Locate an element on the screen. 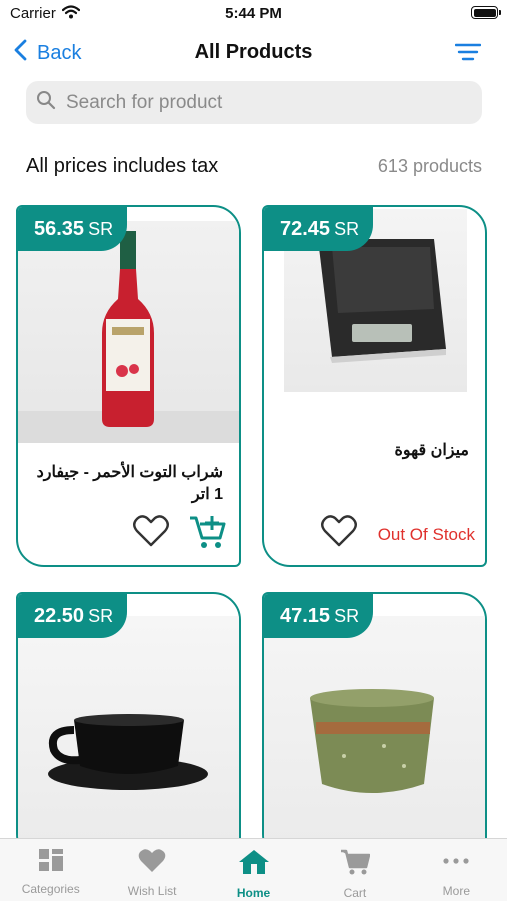  search-bar is located at coordinates (254, 102).